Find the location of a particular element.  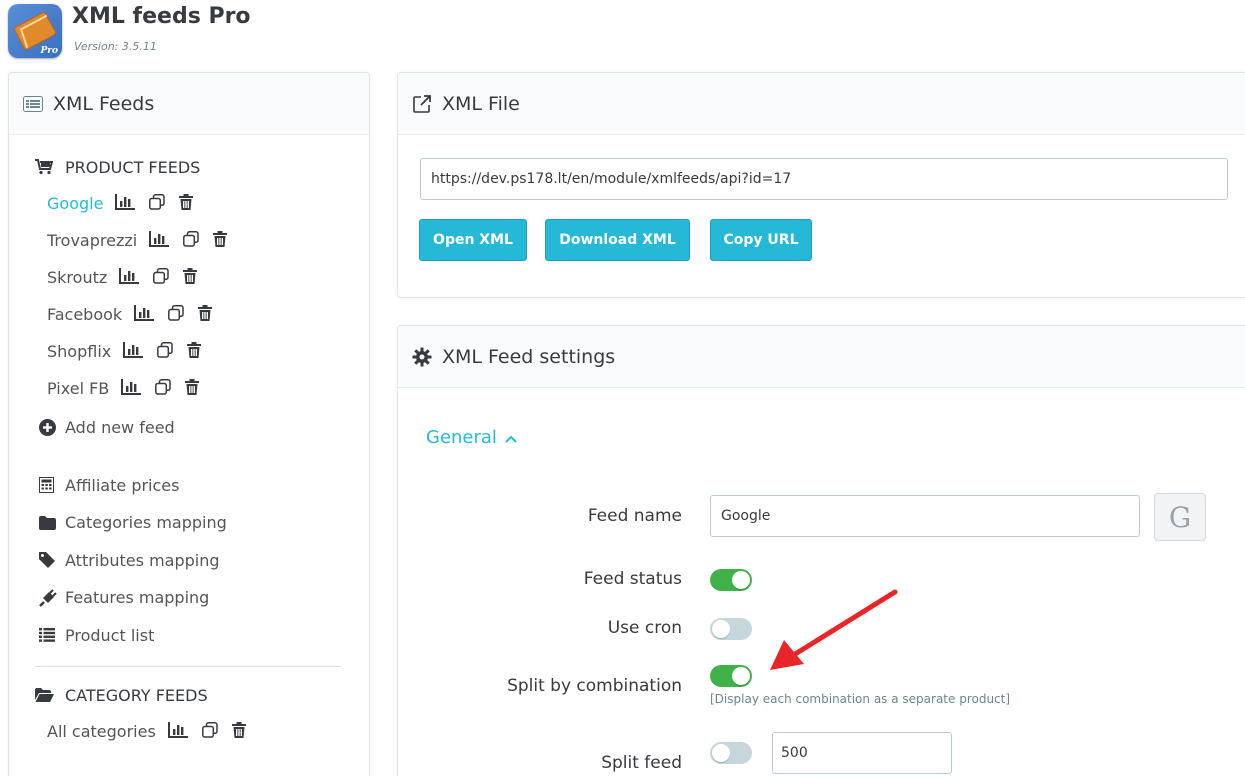

feed-settings-title: XML Feed settings is located at coordinates (529, 356).